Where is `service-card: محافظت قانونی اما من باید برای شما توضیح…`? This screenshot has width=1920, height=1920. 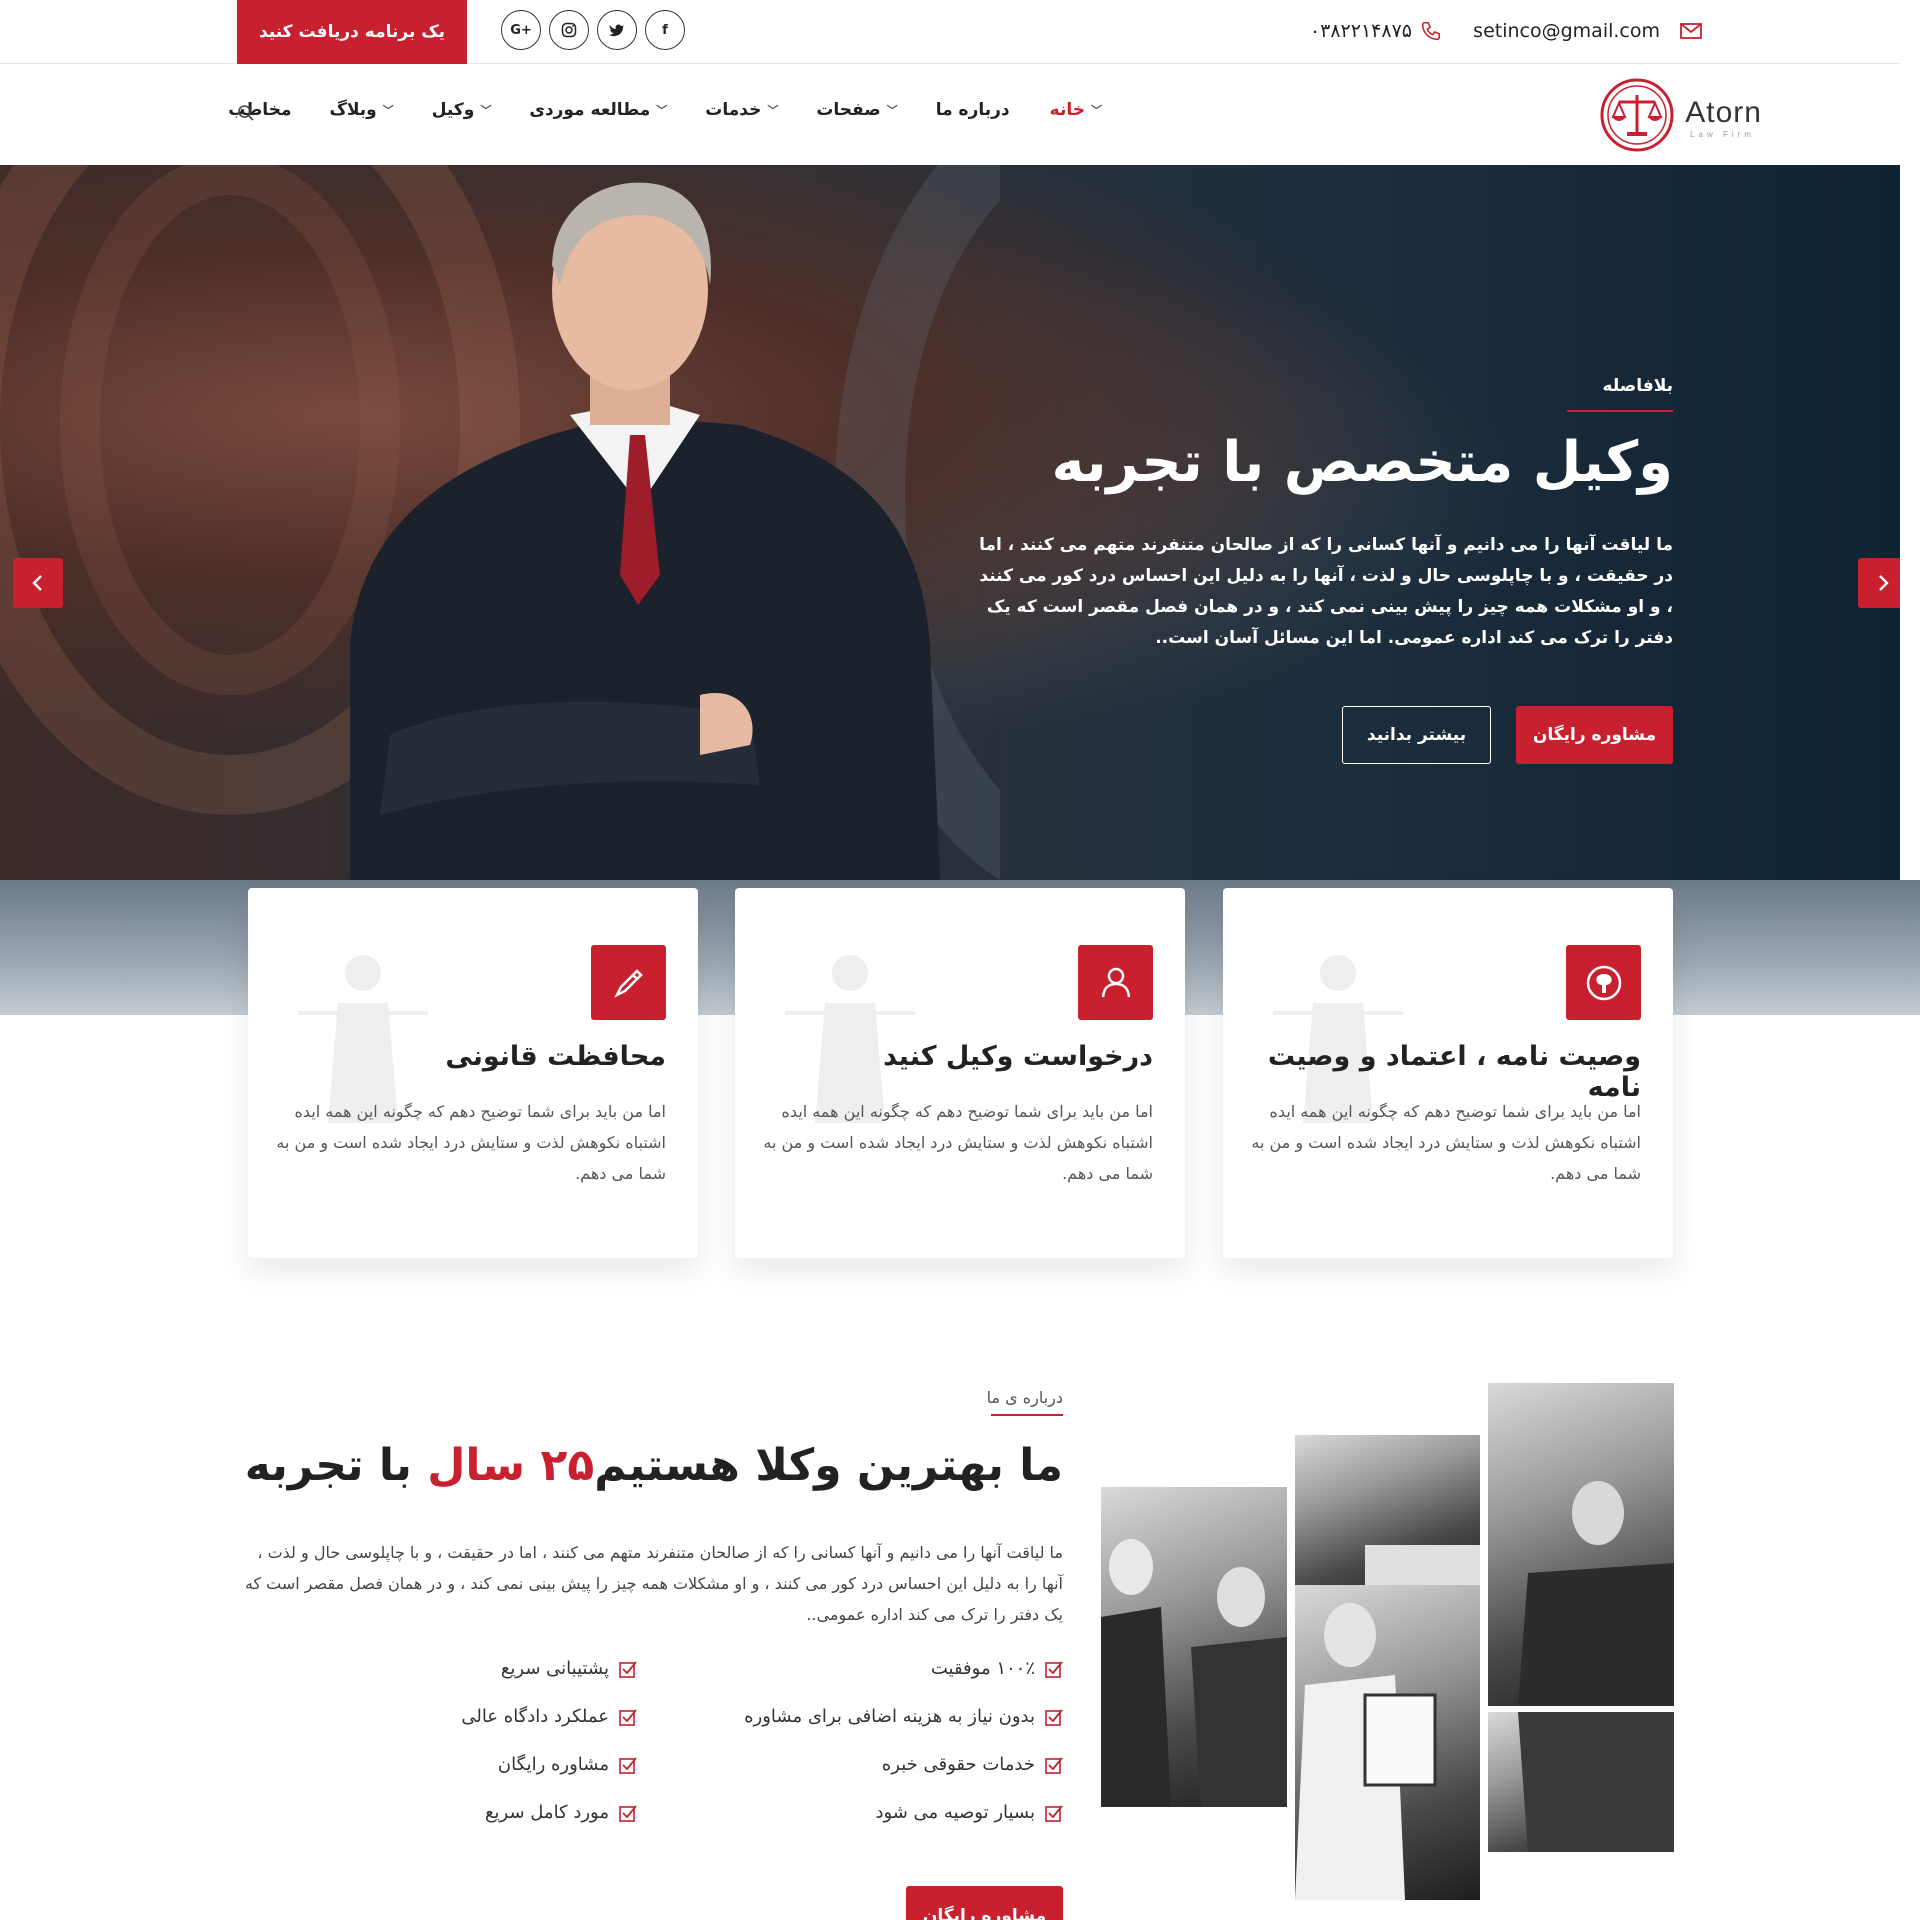 service-card: محافظت قانونی اما من باید برای شما توضیح… is located at coordinates (473, 1073).